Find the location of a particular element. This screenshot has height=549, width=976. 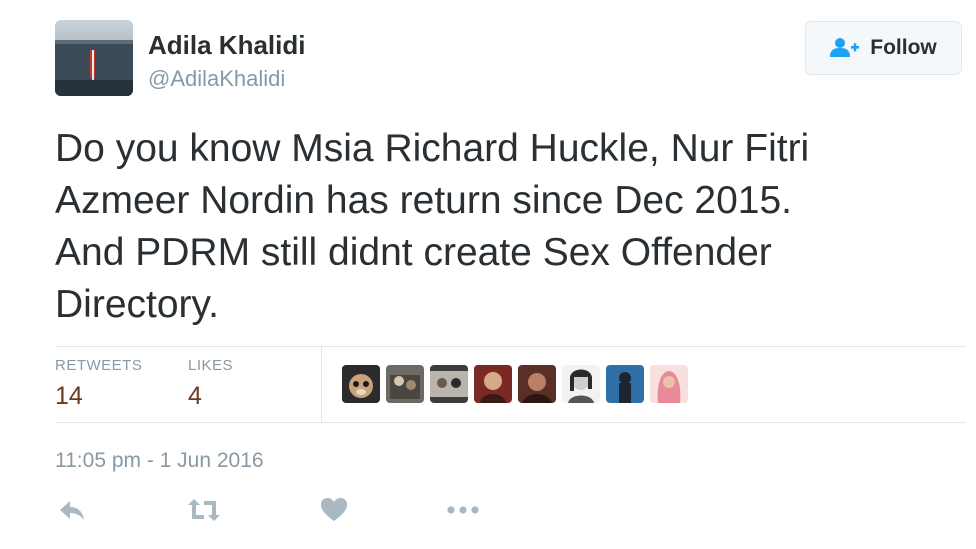

author-name: Adila Khalidi is located at coordinates (226, 45).